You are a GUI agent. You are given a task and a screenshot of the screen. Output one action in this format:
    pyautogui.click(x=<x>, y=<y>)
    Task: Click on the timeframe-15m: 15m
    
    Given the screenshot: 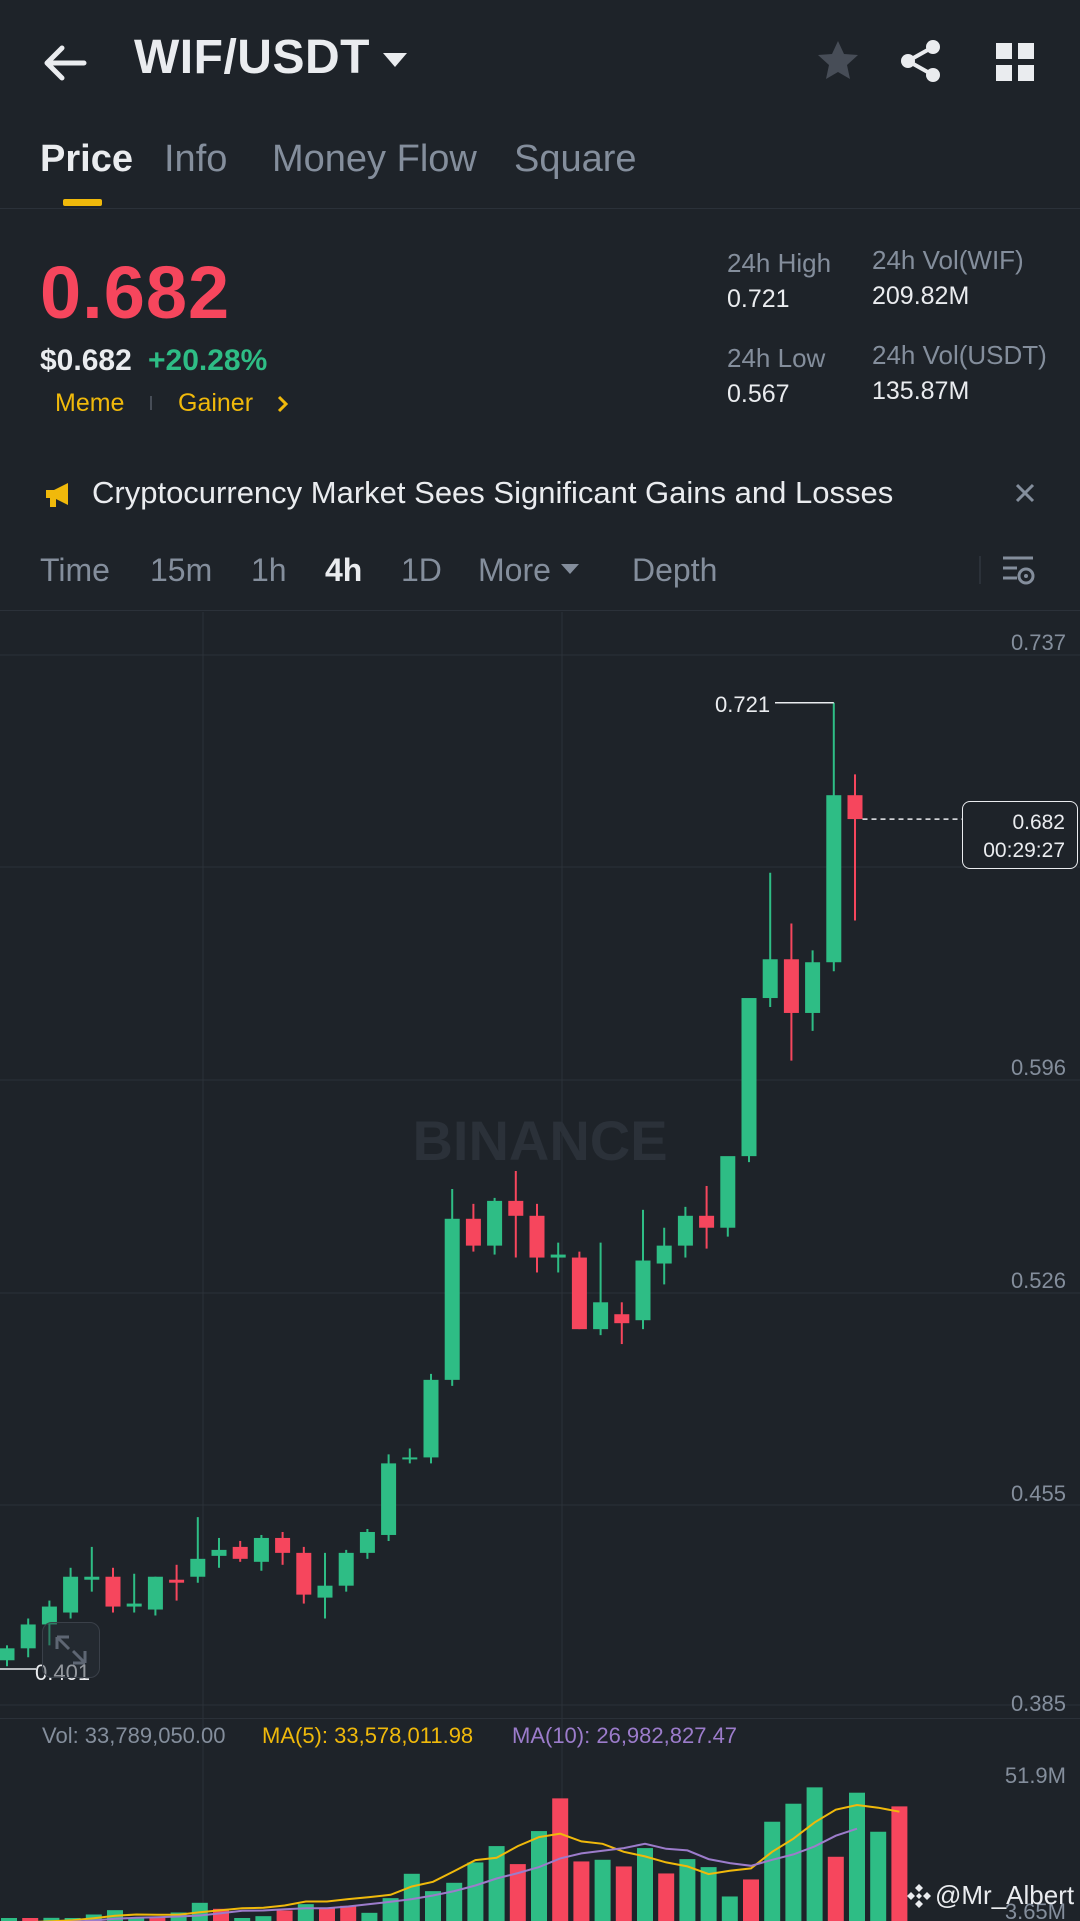 What is the action you would take?
    pyautogui.click(x=181, y=570)
    